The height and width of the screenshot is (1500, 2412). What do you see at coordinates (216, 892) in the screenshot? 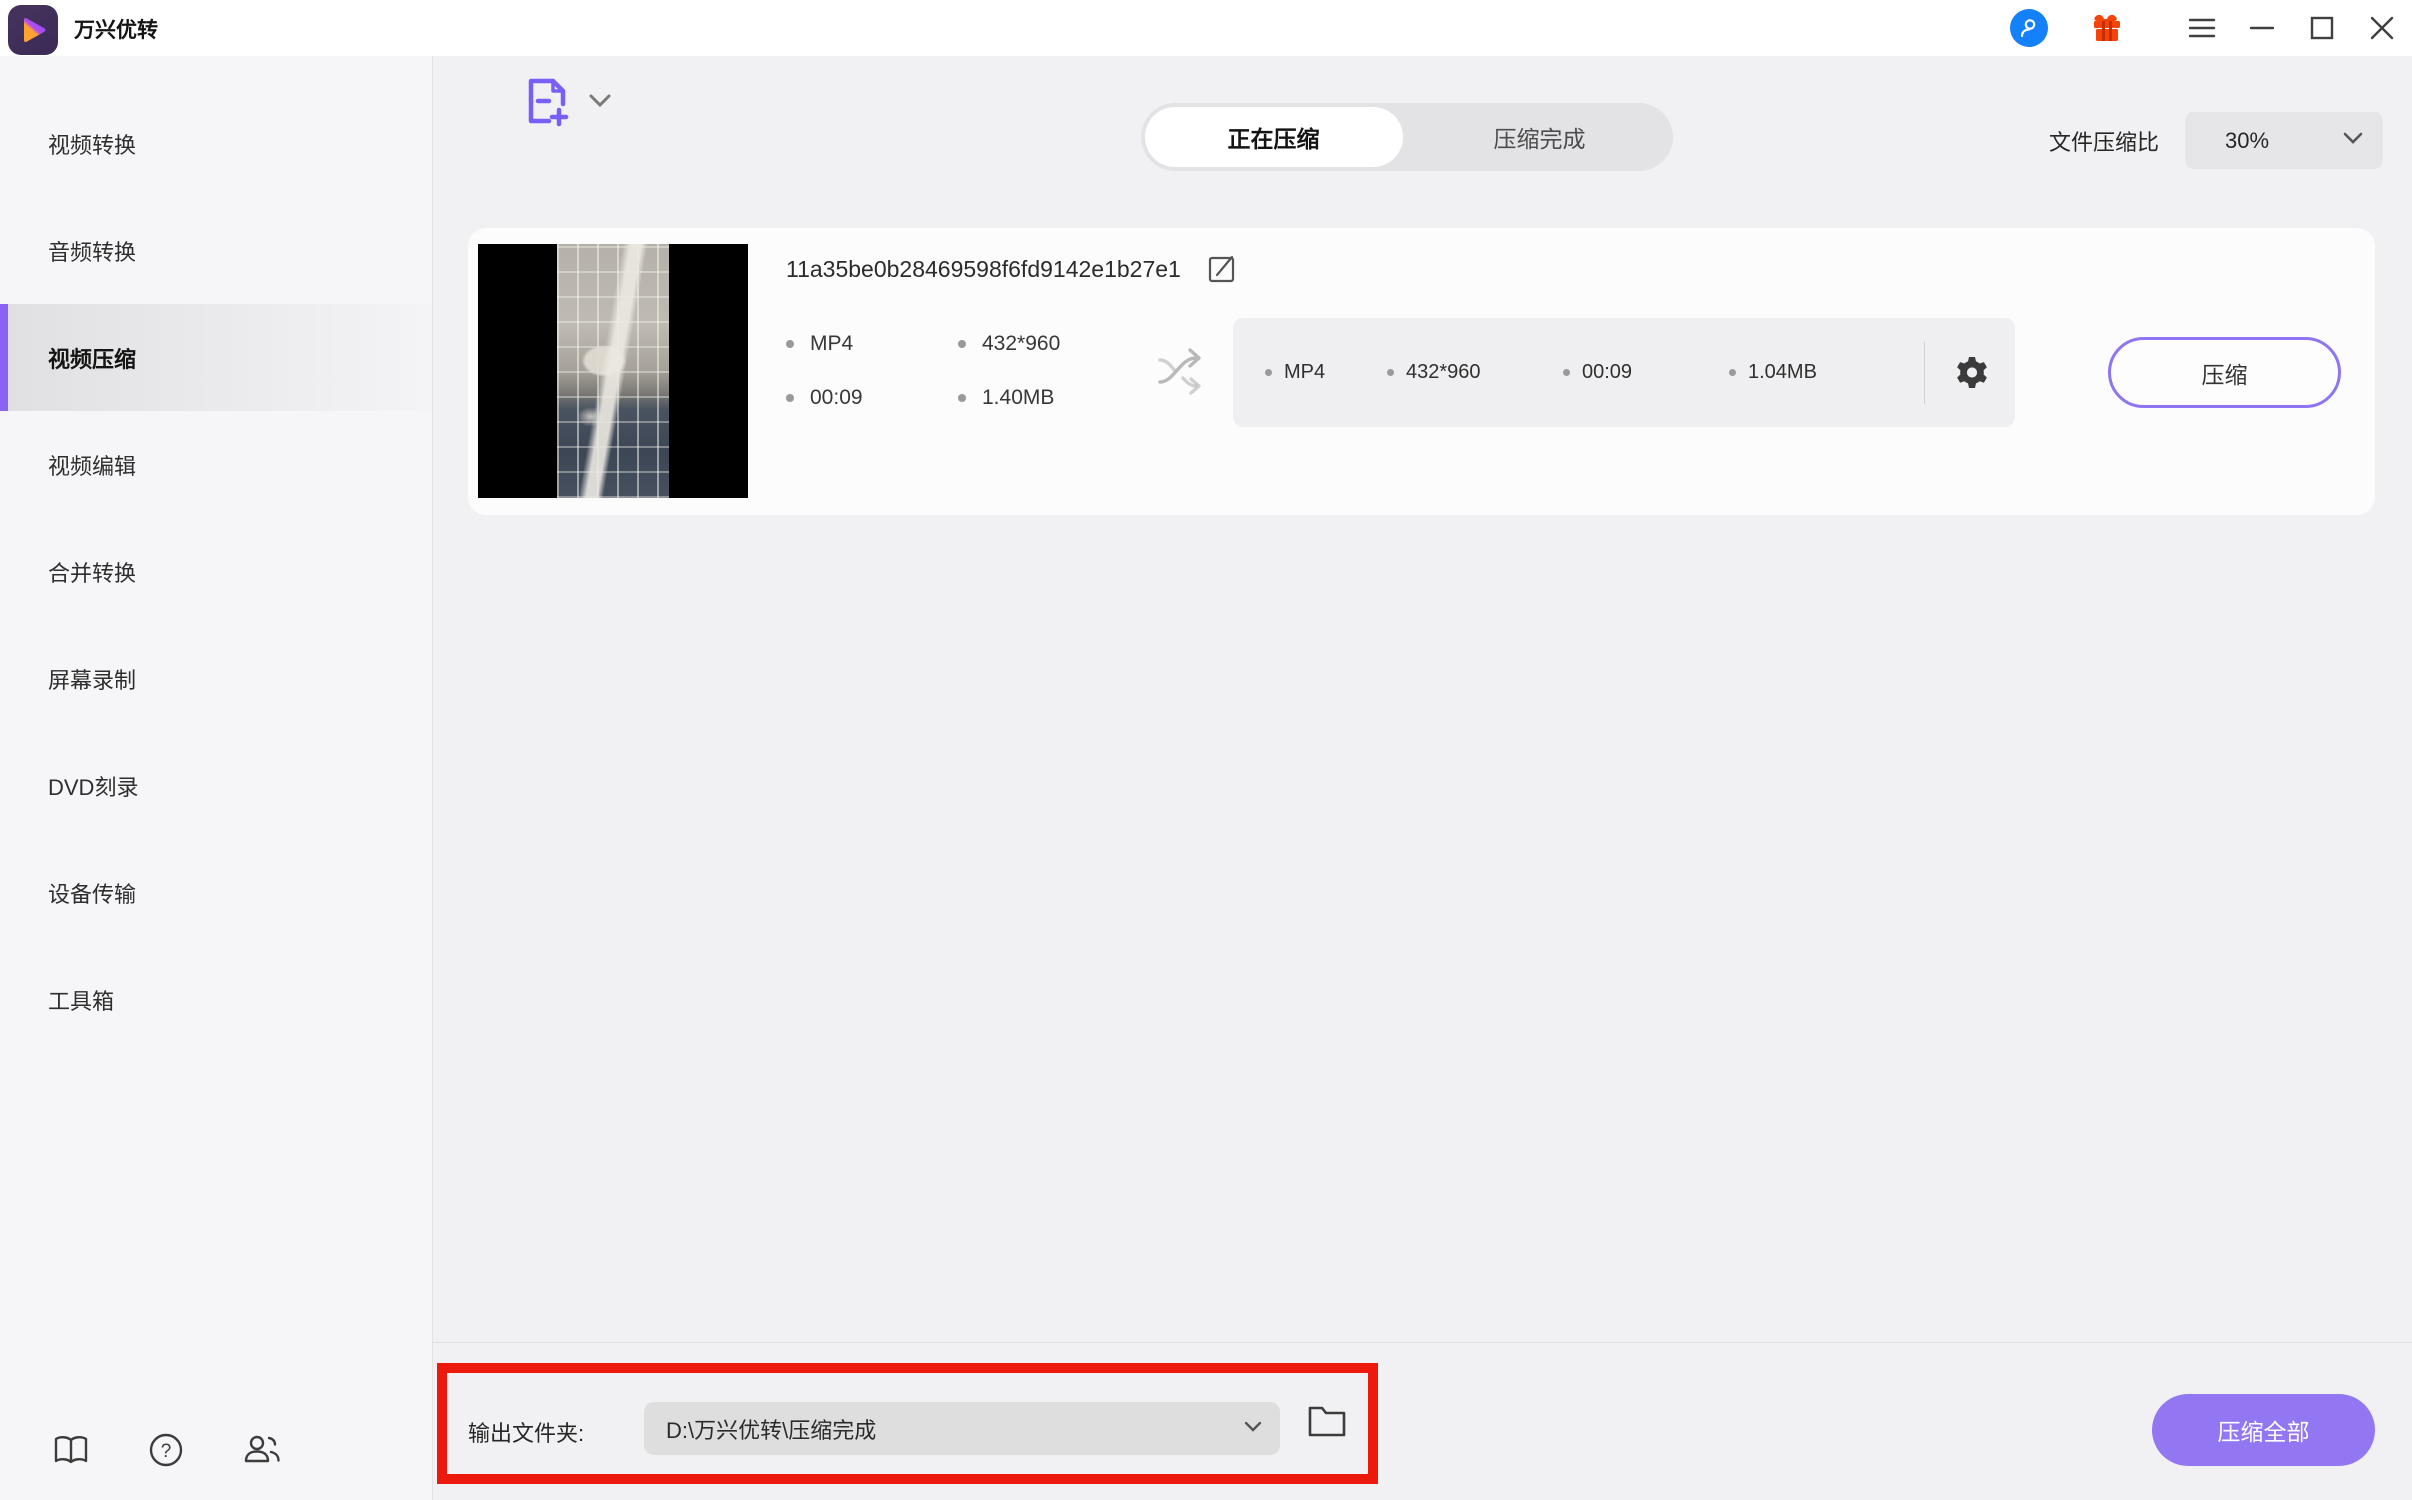
I see `sidebar-item-device-transfer: 设备传输` at bounding box center [216, 892].